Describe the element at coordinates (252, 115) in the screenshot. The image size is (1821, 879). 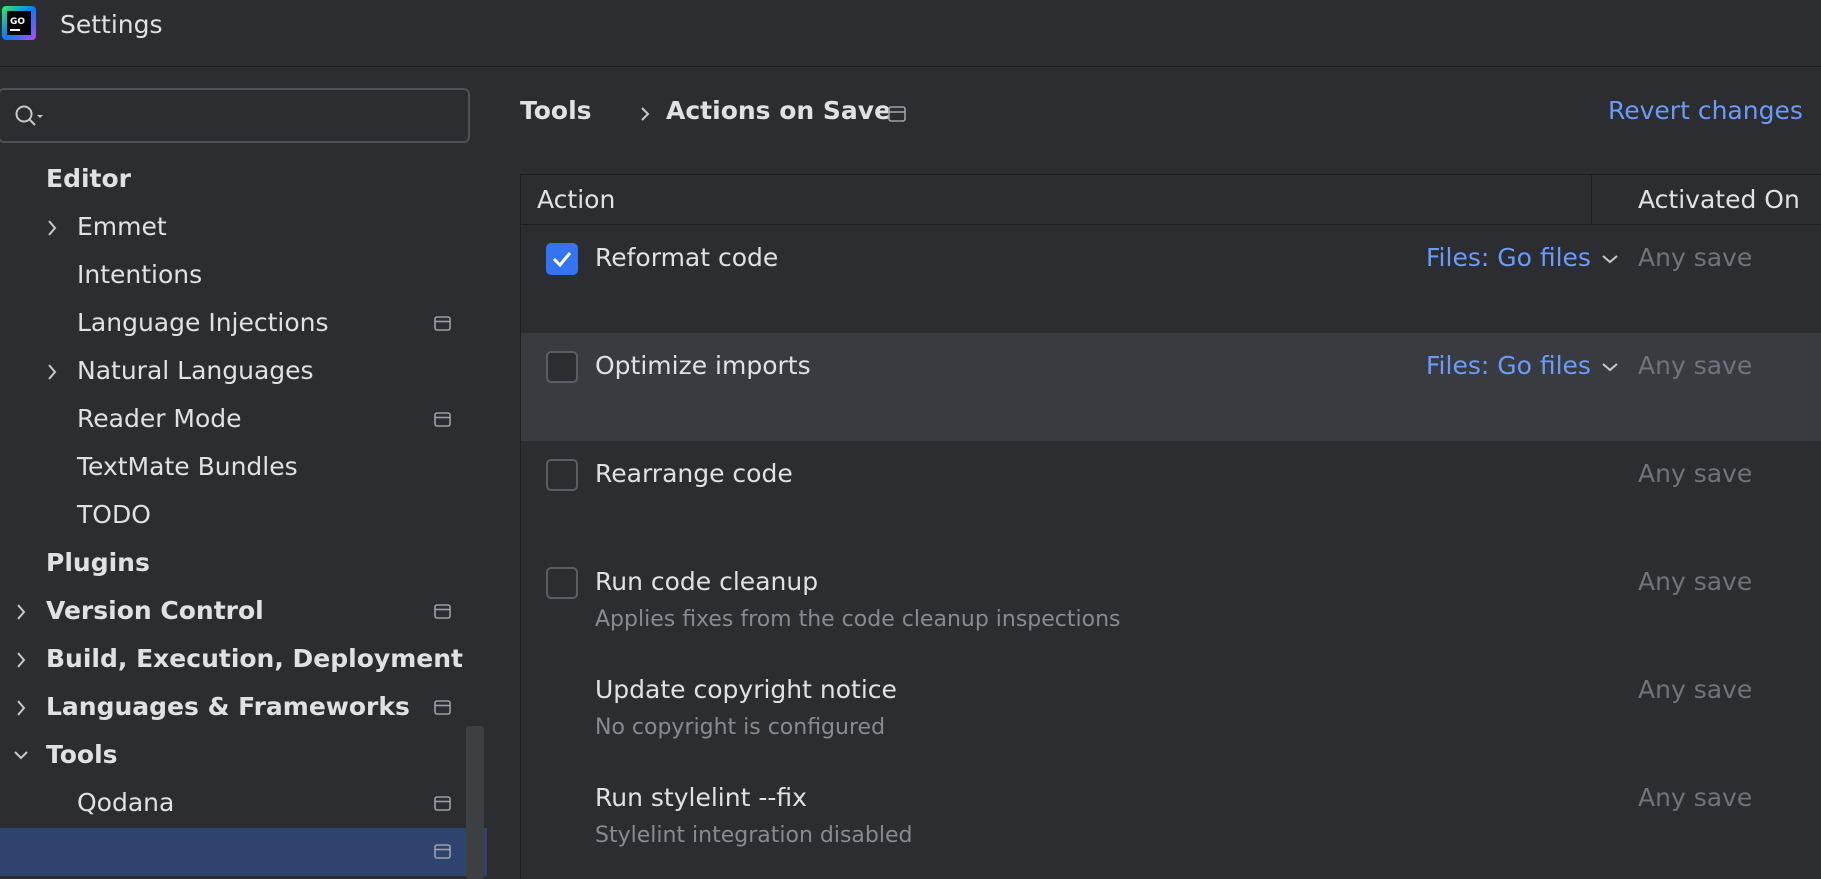
I see `search-input` at that location.